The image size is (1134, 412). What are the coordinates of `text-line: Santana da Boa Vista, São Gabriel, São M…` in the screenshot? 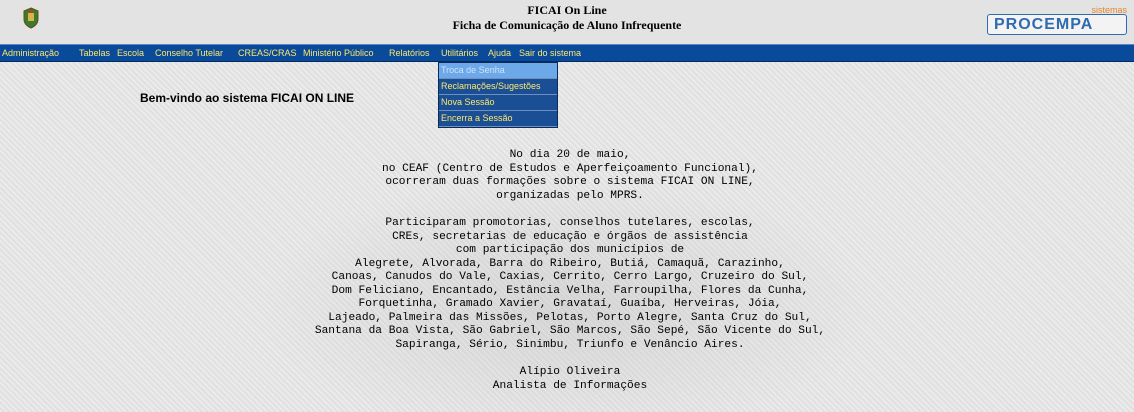 It's located at (570, 331).